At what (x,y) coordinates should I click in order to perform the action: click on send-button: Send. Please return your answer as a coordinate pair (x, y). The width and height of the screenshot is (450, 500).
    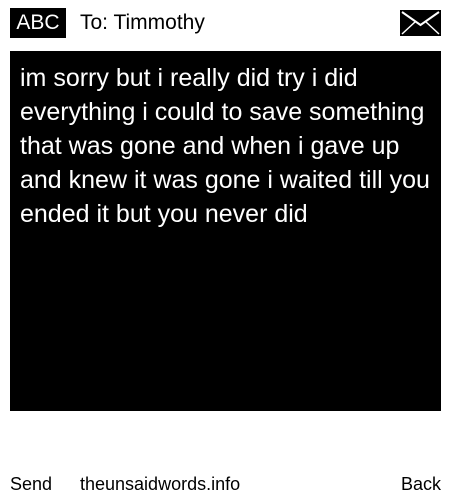
    Looking at the image, I should click on (31, 484).